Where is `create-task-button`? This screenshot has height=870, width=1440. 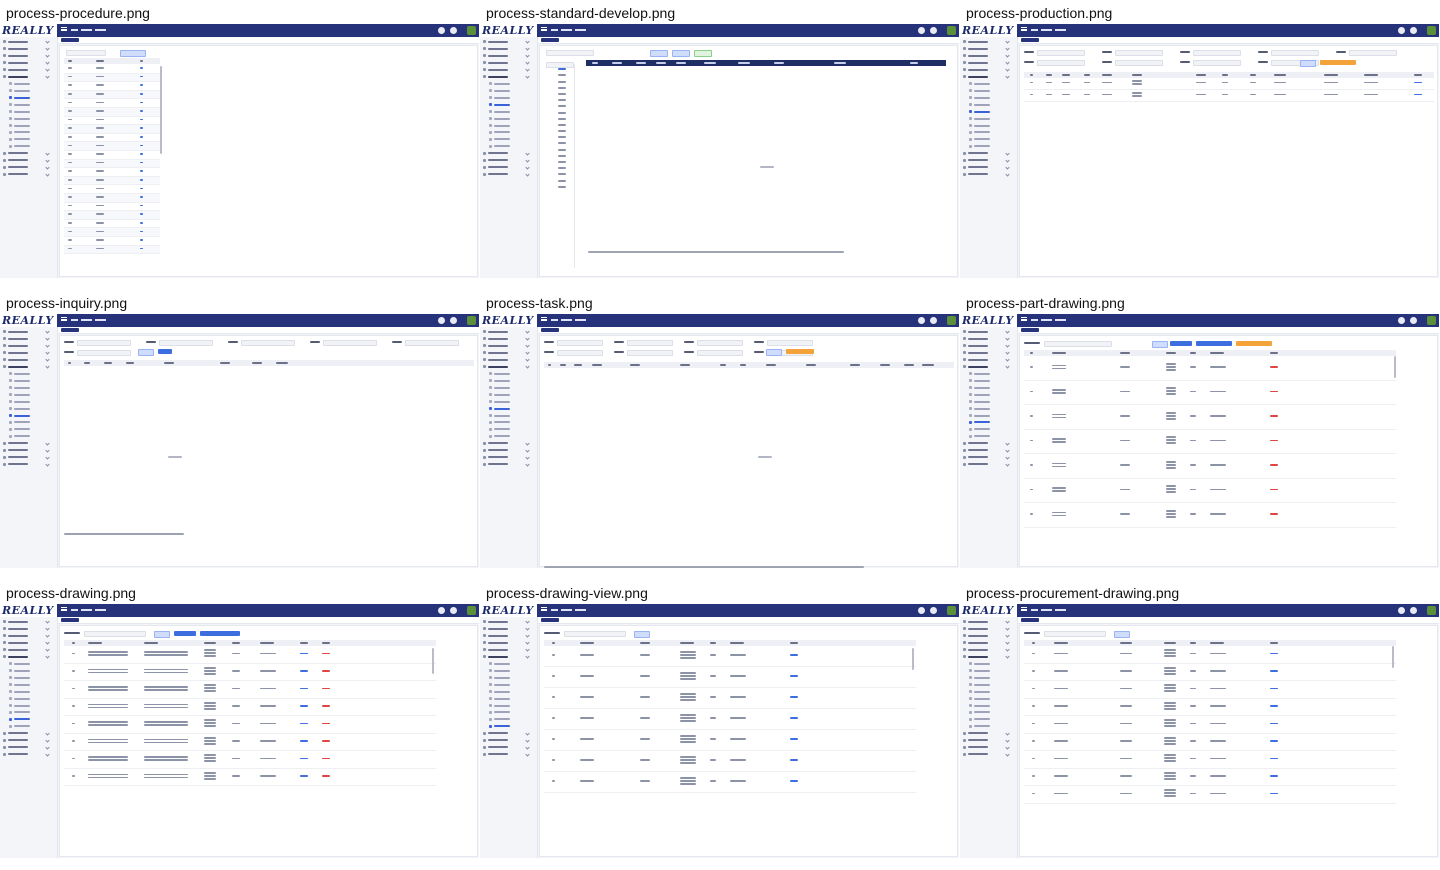 create-task-button is located at coordinates (800, 351).